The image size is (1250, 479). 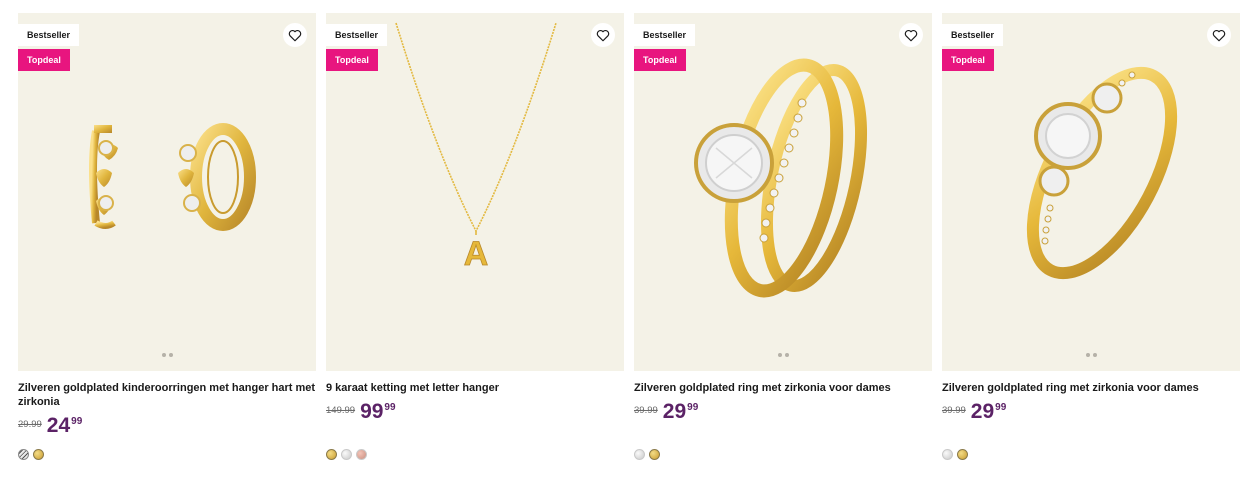 I want to click on price-integer: 99, so click(x=372, y=411).